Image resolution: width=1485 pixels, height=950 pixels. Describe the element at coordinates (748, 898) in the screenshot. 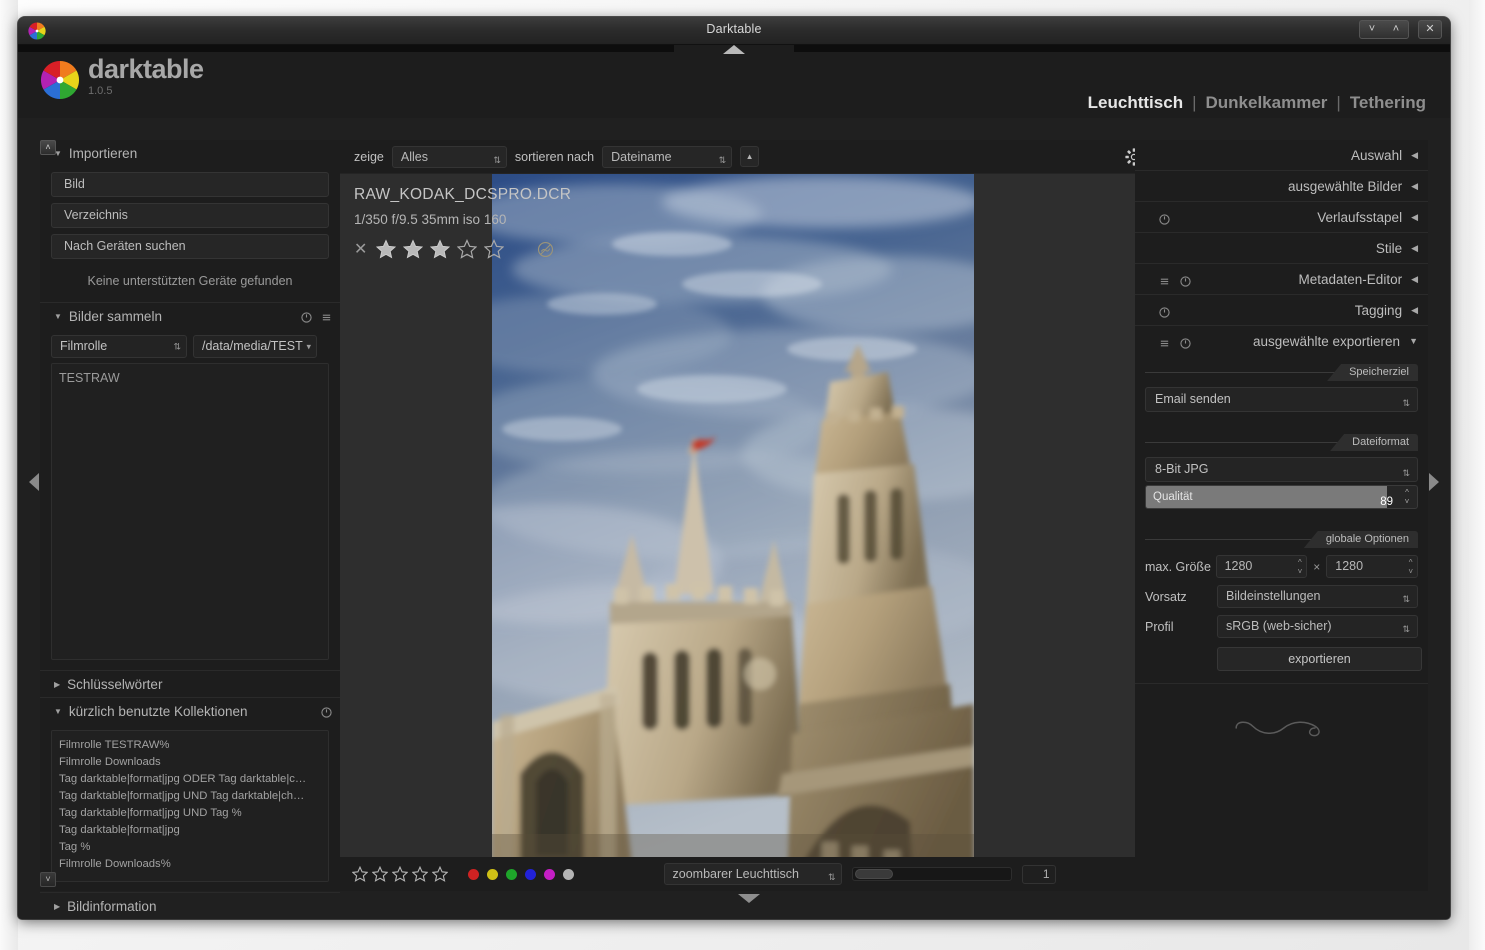

I see `bottom-panel-collapse-arrow-icon` at that location.